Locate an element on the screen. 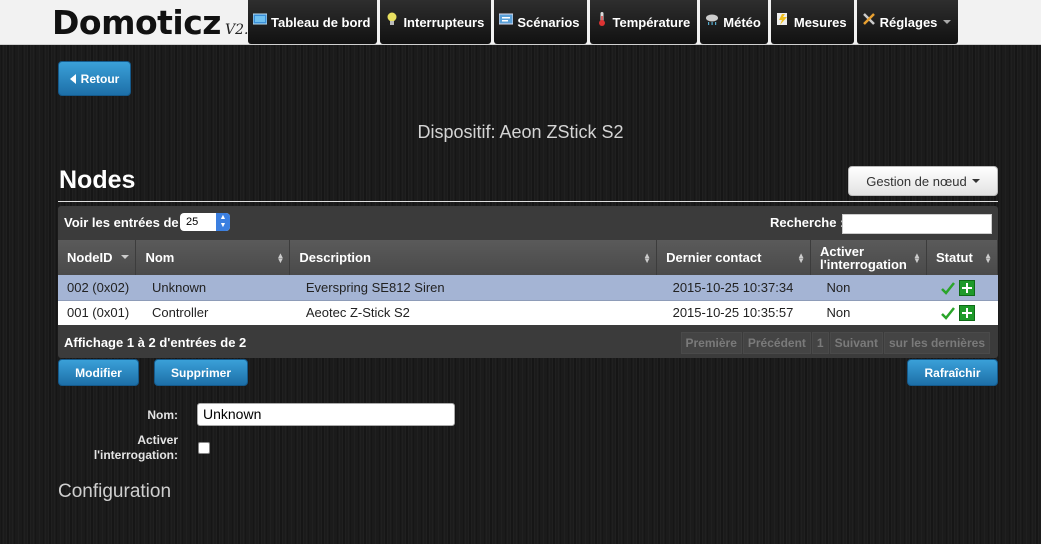 Image resolution: width=1041 pixels, height=544 pixels. section-title: Nodes is located at coordinates (97, 180).